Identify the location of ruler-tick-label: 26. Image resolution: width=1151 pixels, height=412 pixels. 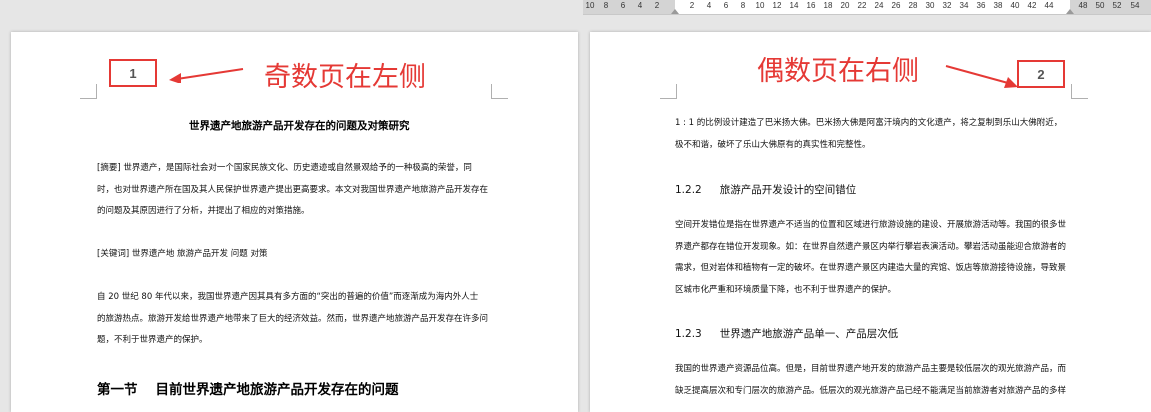
(896, 5).